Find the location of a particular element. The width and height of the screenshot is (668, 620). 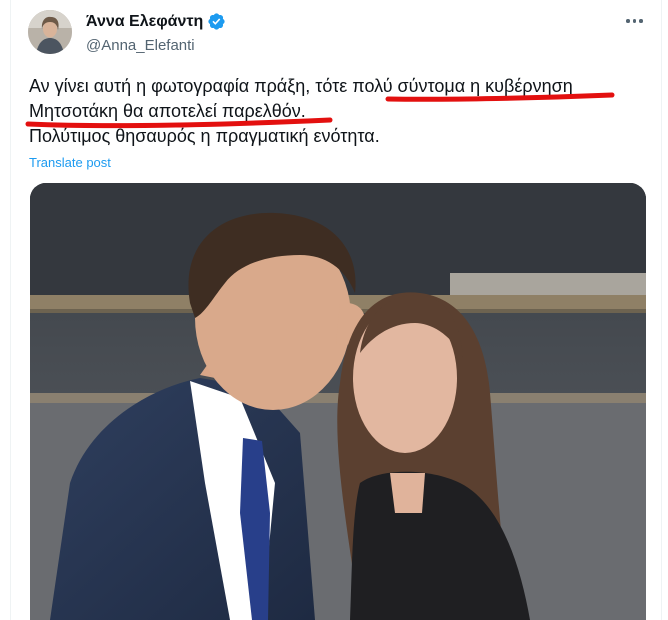

author-name-row: Άννα Ελεφάντη is located at coordinates (156, 21).